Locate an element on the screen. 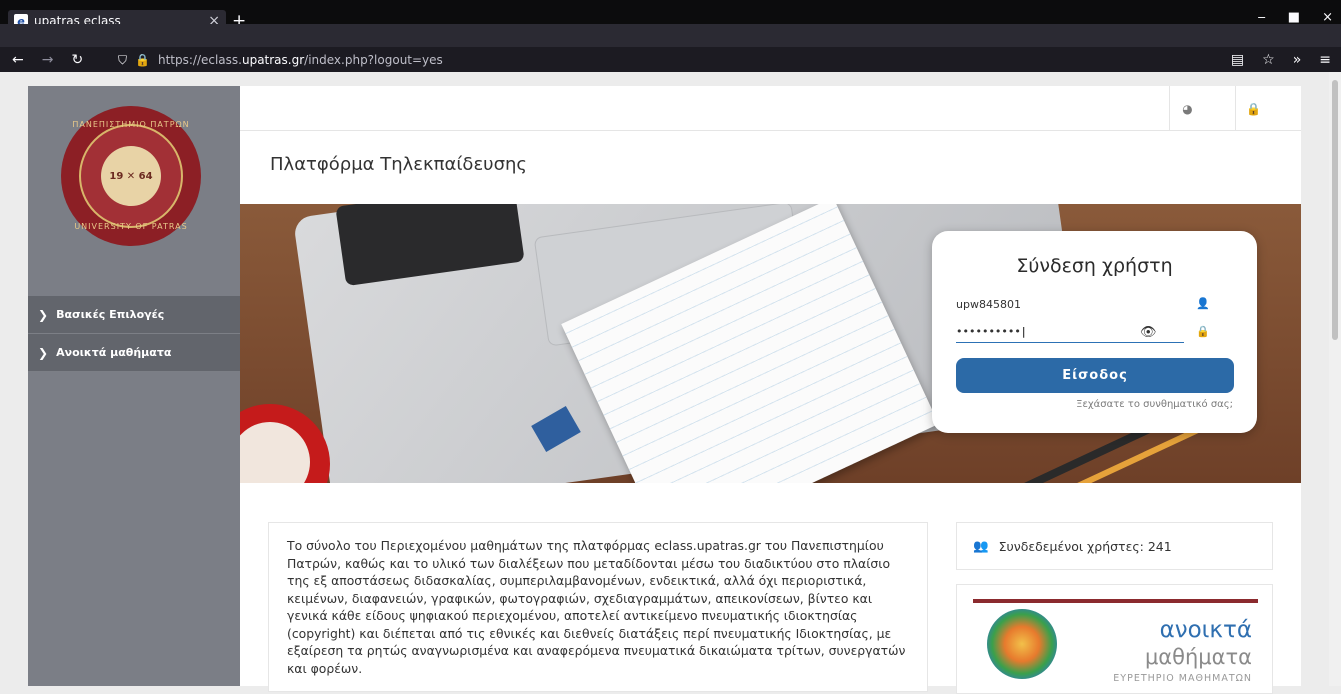 The image size is (1341, 694). open-courses-tree-icon is located at coordinates (1022, 644).